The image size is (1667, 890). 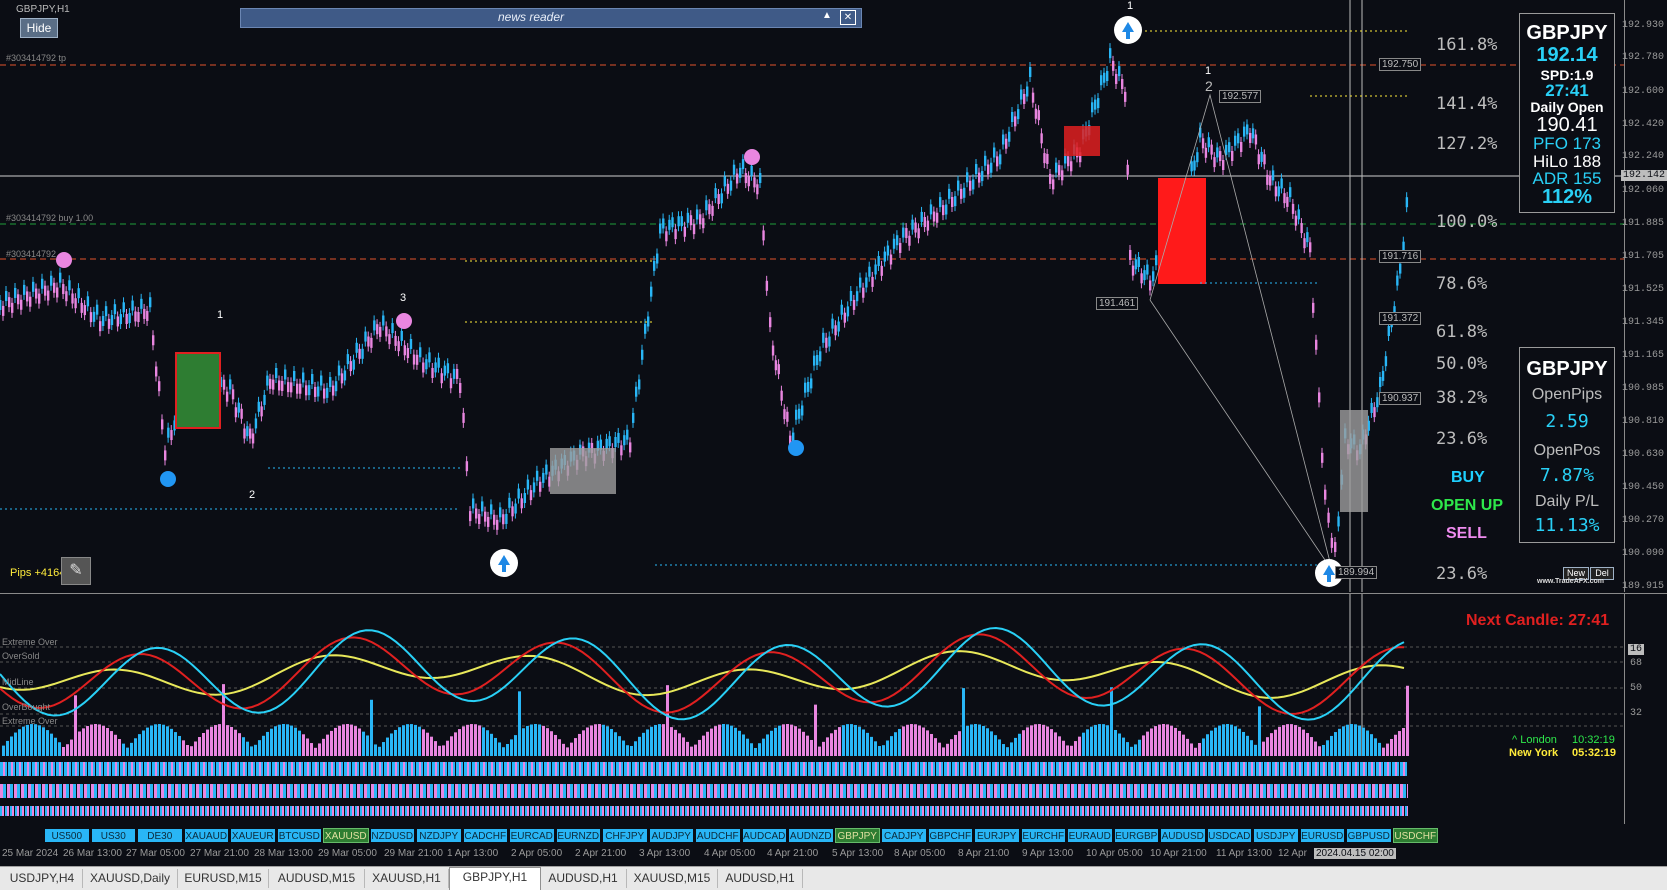 I want to click on chart-tab: EURUSD,M15, so click(x=223, y=878).